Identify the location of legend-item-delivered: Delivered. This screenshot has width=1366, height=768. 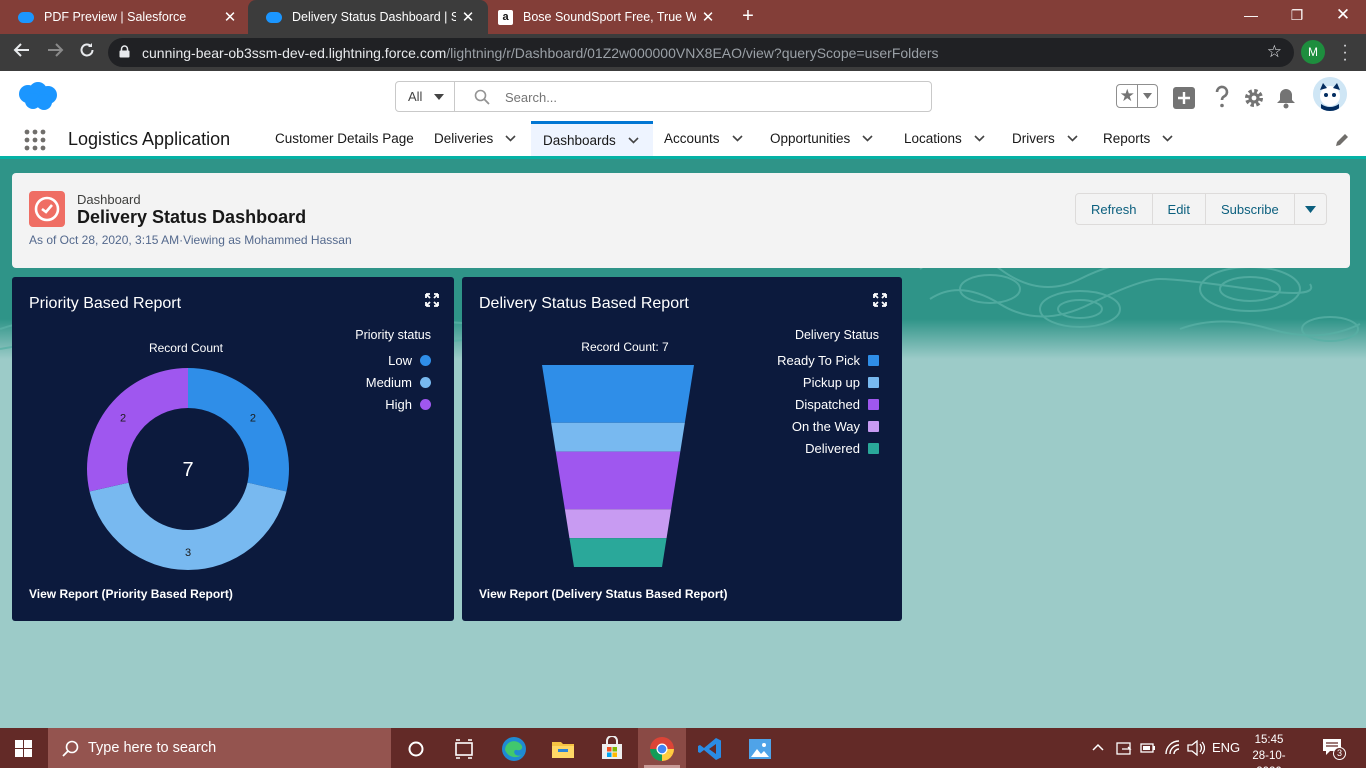
(808, 448).